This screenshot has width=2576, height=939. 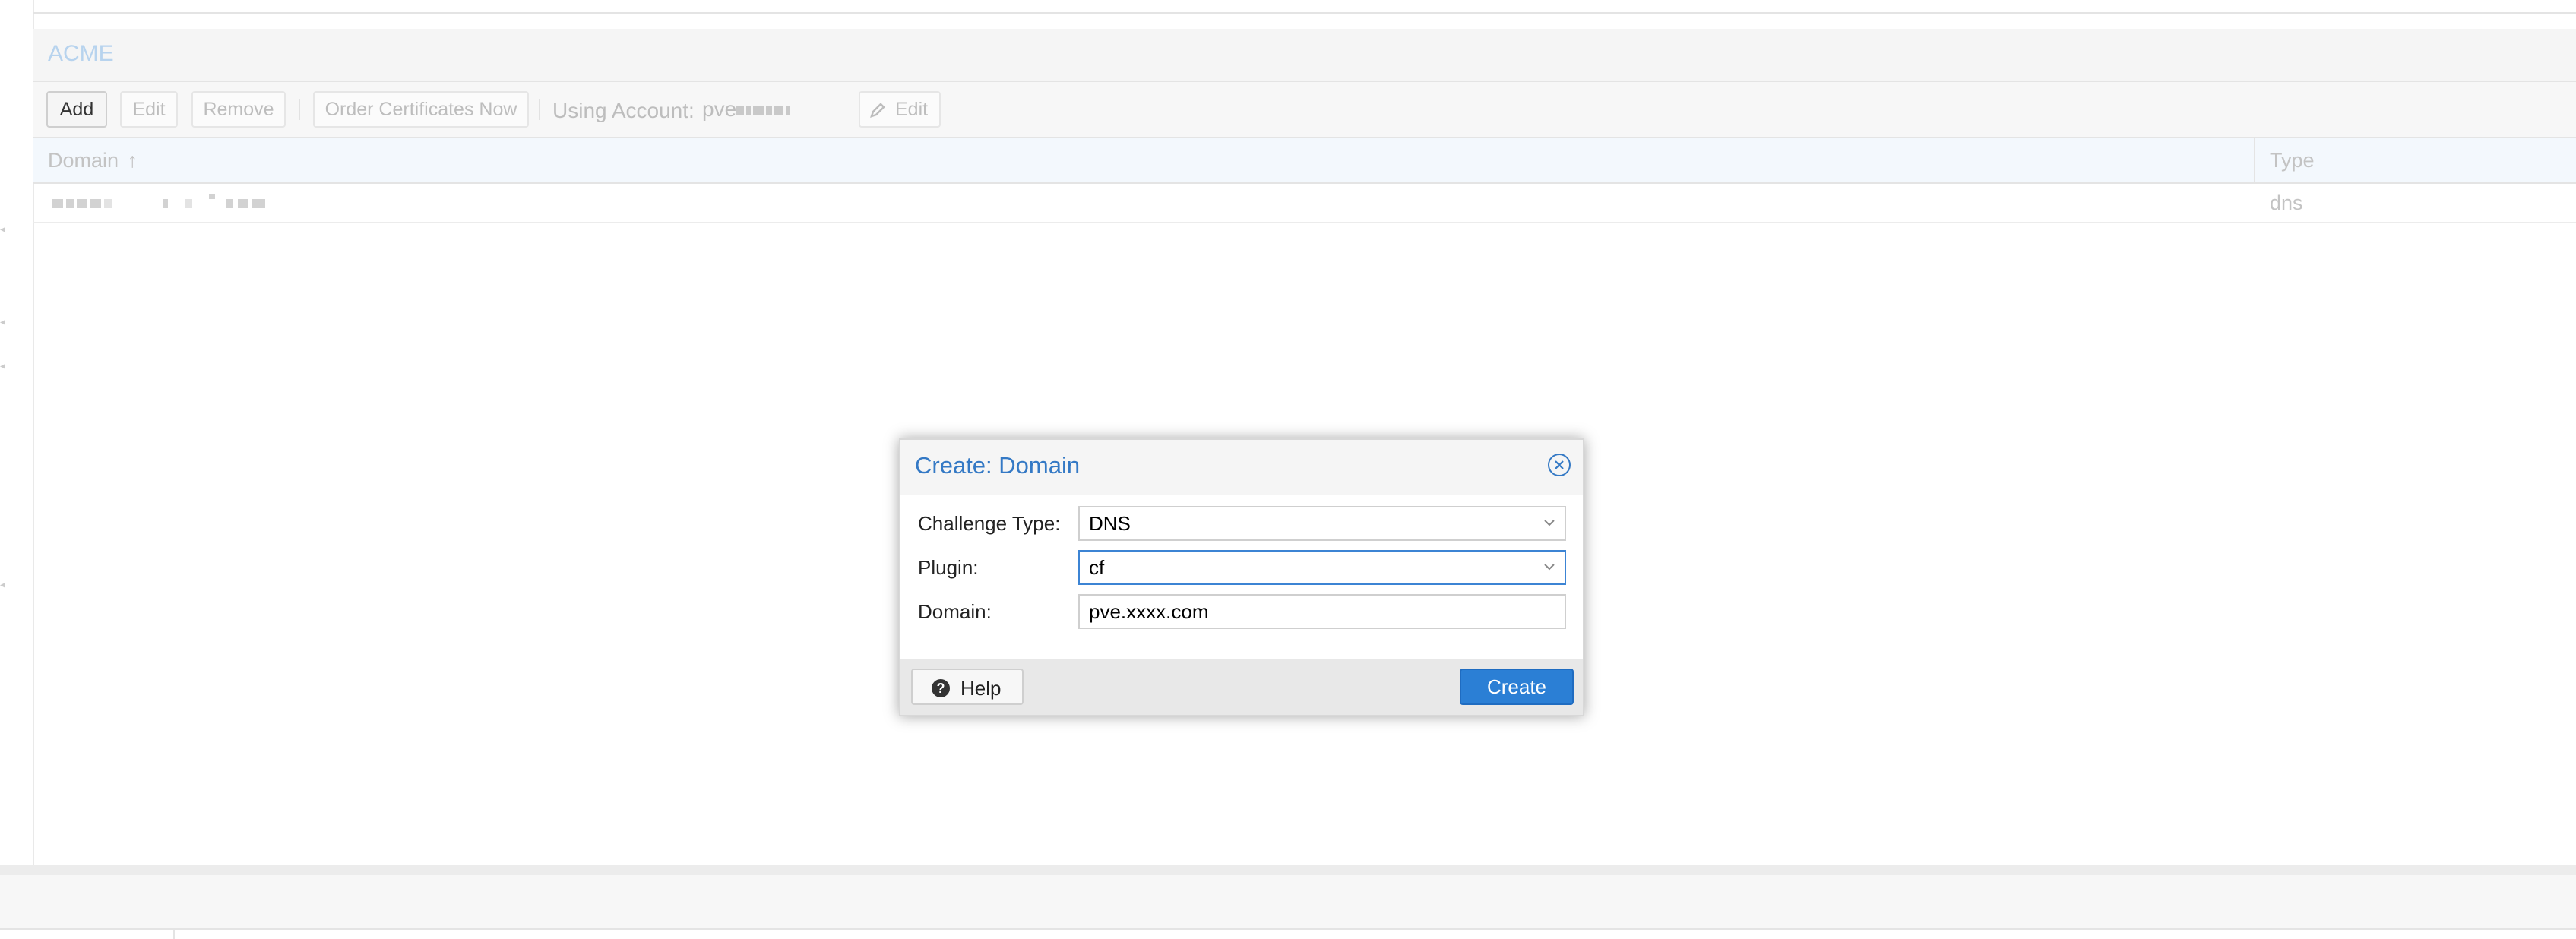 I want to click on plugin-select: cf, so click(x=1322, y=567).